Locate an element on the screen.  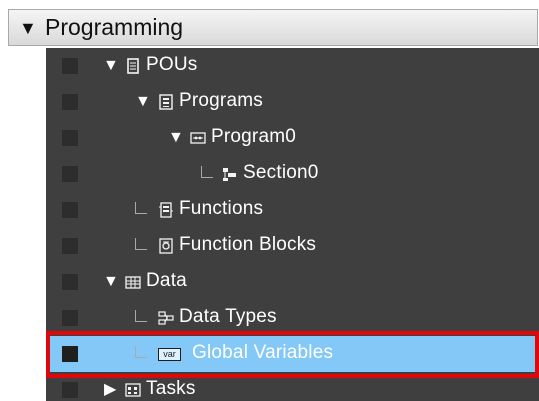
tree-item-program0: ▼ Program0 is located at coordinates (292, 138).